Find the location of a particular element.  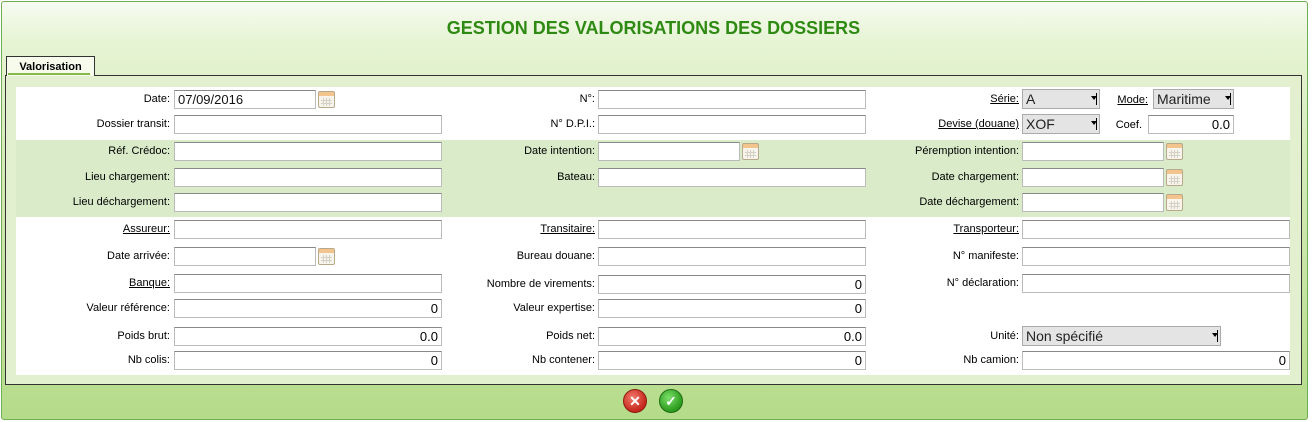

poids-brut-input: 0.0 is located at coordinates (308, 336).